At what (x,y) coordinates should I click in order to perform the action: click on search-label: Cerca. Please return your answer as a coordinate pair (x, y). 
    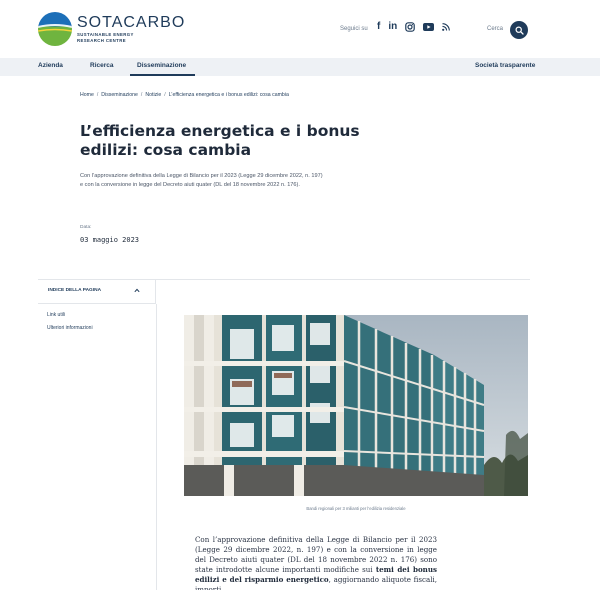
    Looking at the image, I should click on (495, 29).